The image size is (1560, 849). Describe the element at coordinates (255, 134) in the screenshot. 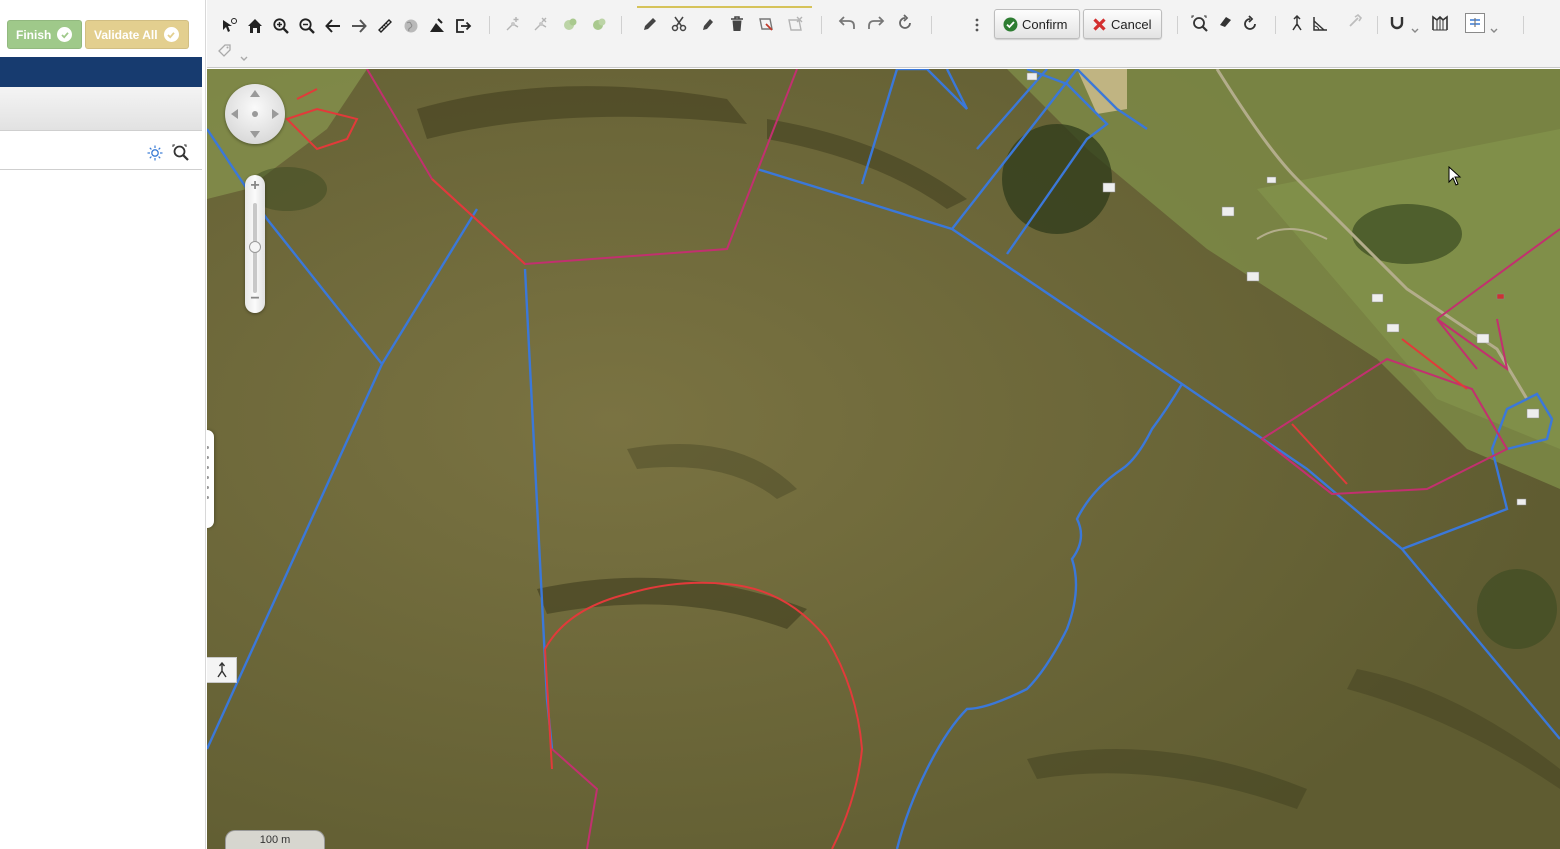

I see `pan-down-icon` at that location.